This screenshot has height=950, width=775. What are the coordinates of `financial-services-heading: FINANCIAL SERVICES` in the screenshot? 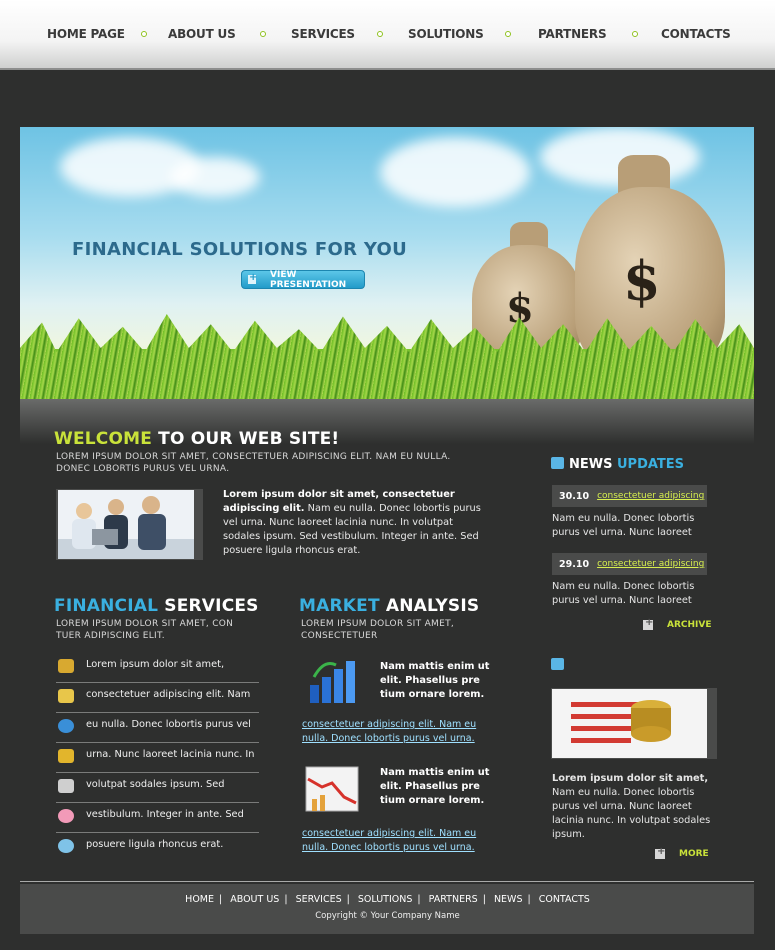 It's located at (156, 606).